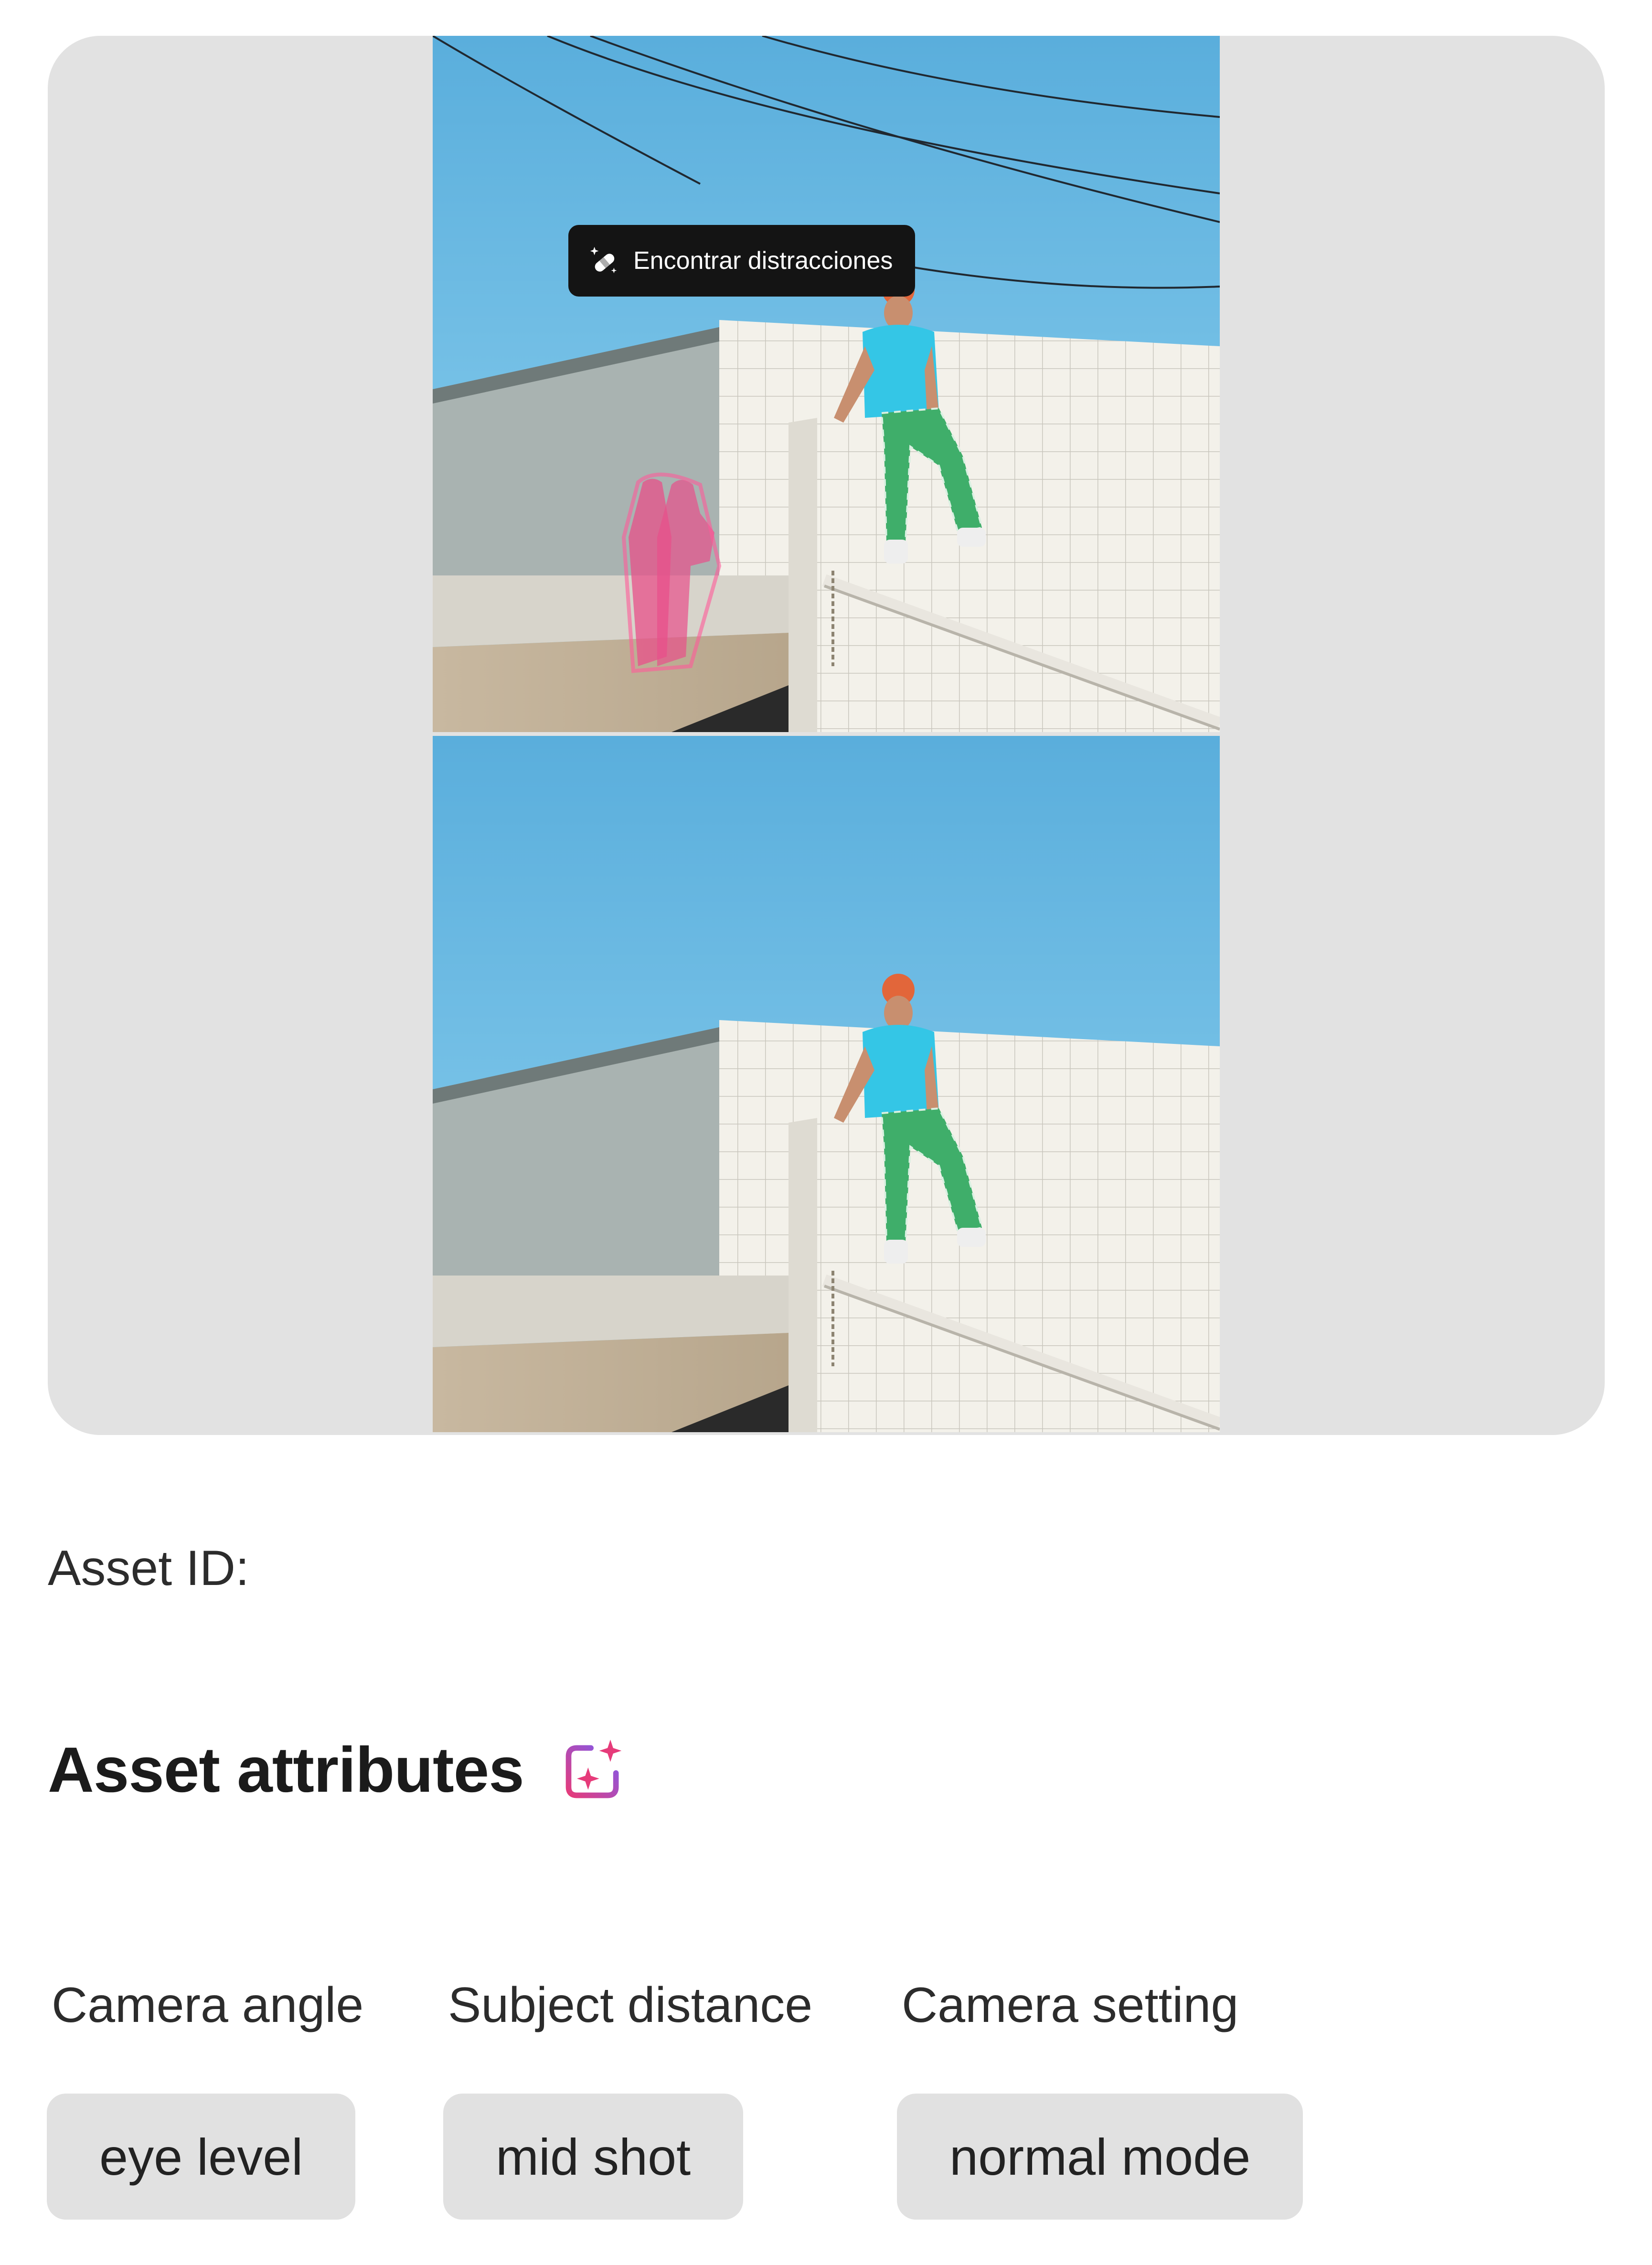 The height and width of the screenshot is (2265, 1652). Describe the element at coordinates (826, 384) in the screenshot. I see `before-image` at that location.